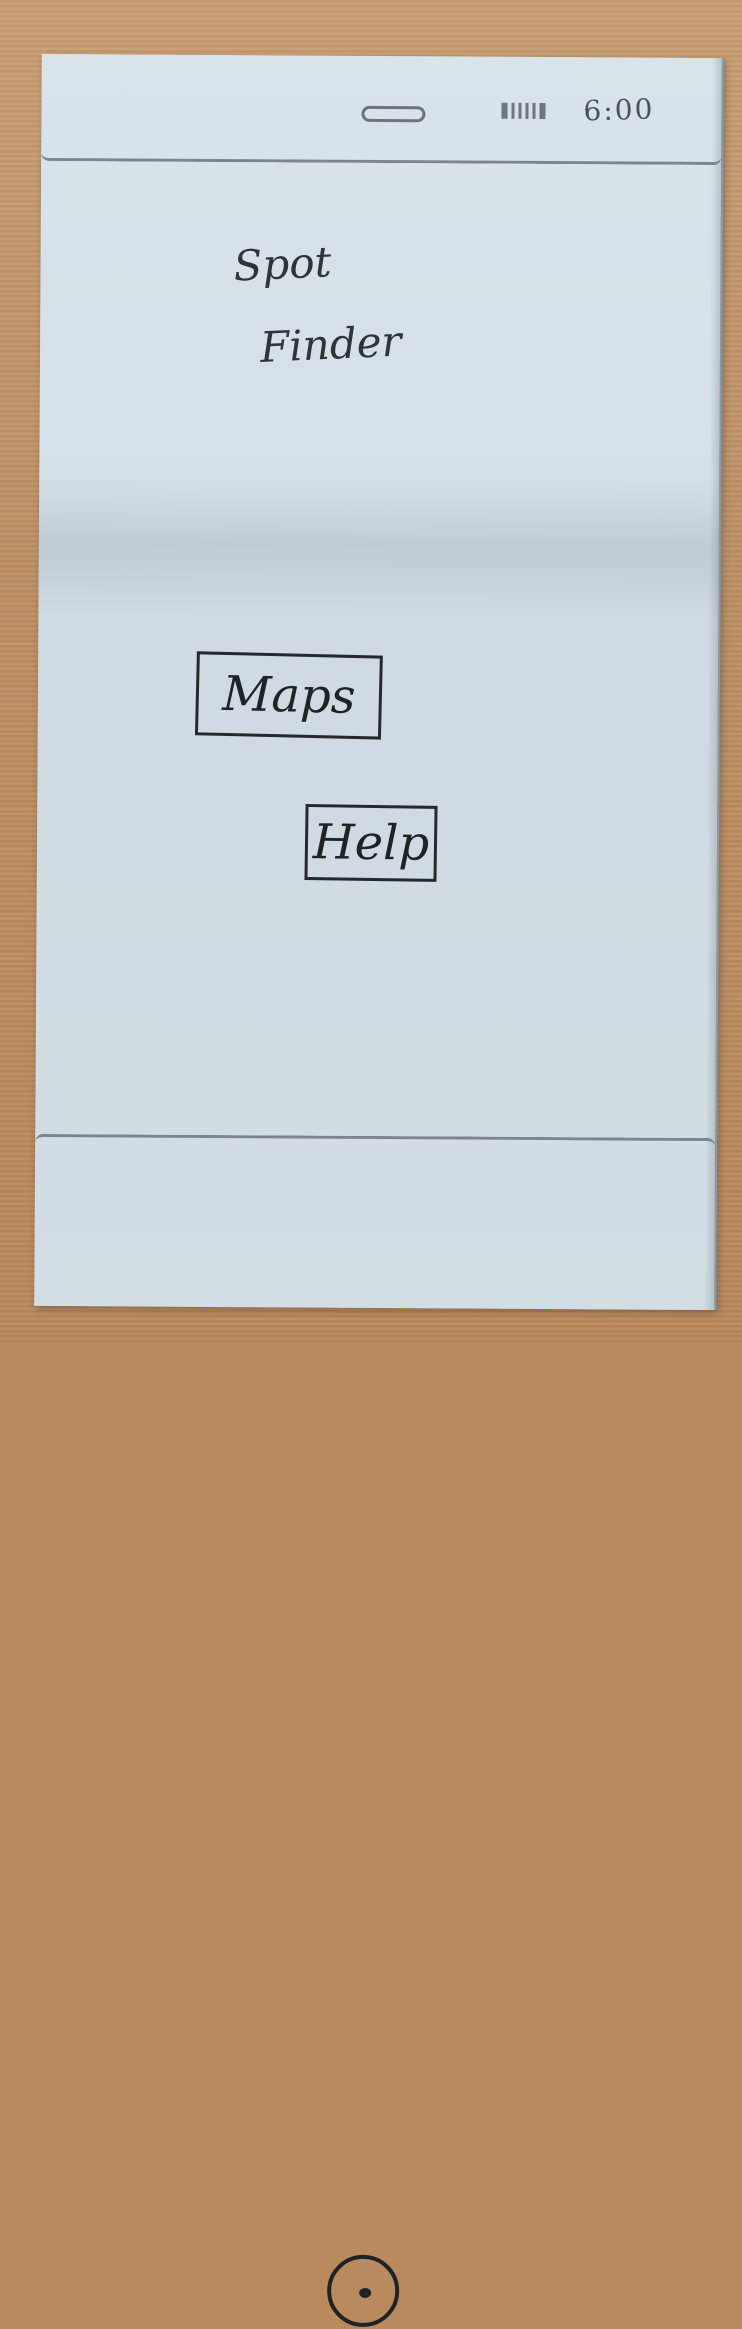 This screenshot has width=742, height=2329. I want to click on home-icon, so click(365, 2293).